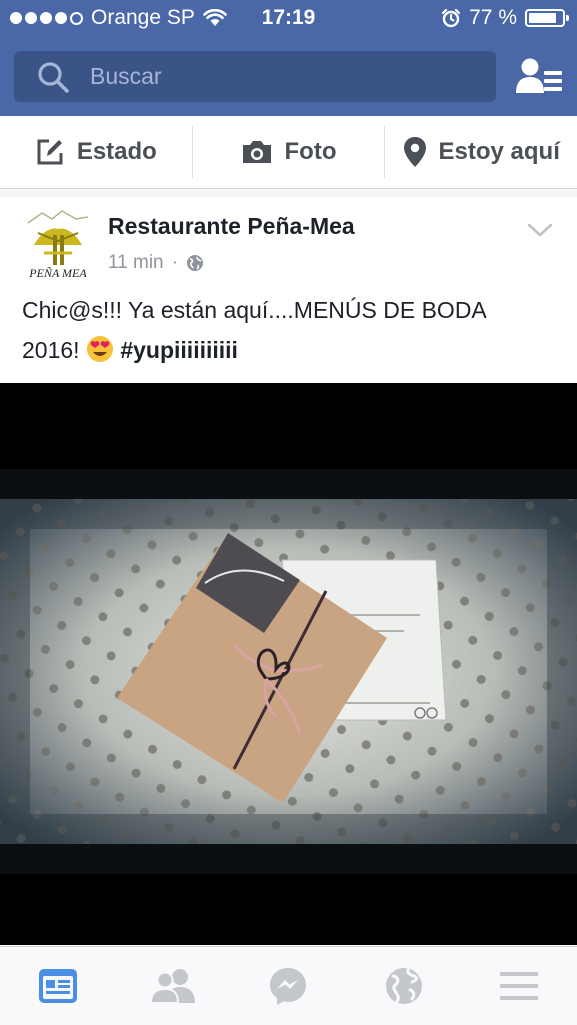 The image size is (577, 1025). I want to click on post-time: 11 min, so click(136, 263).